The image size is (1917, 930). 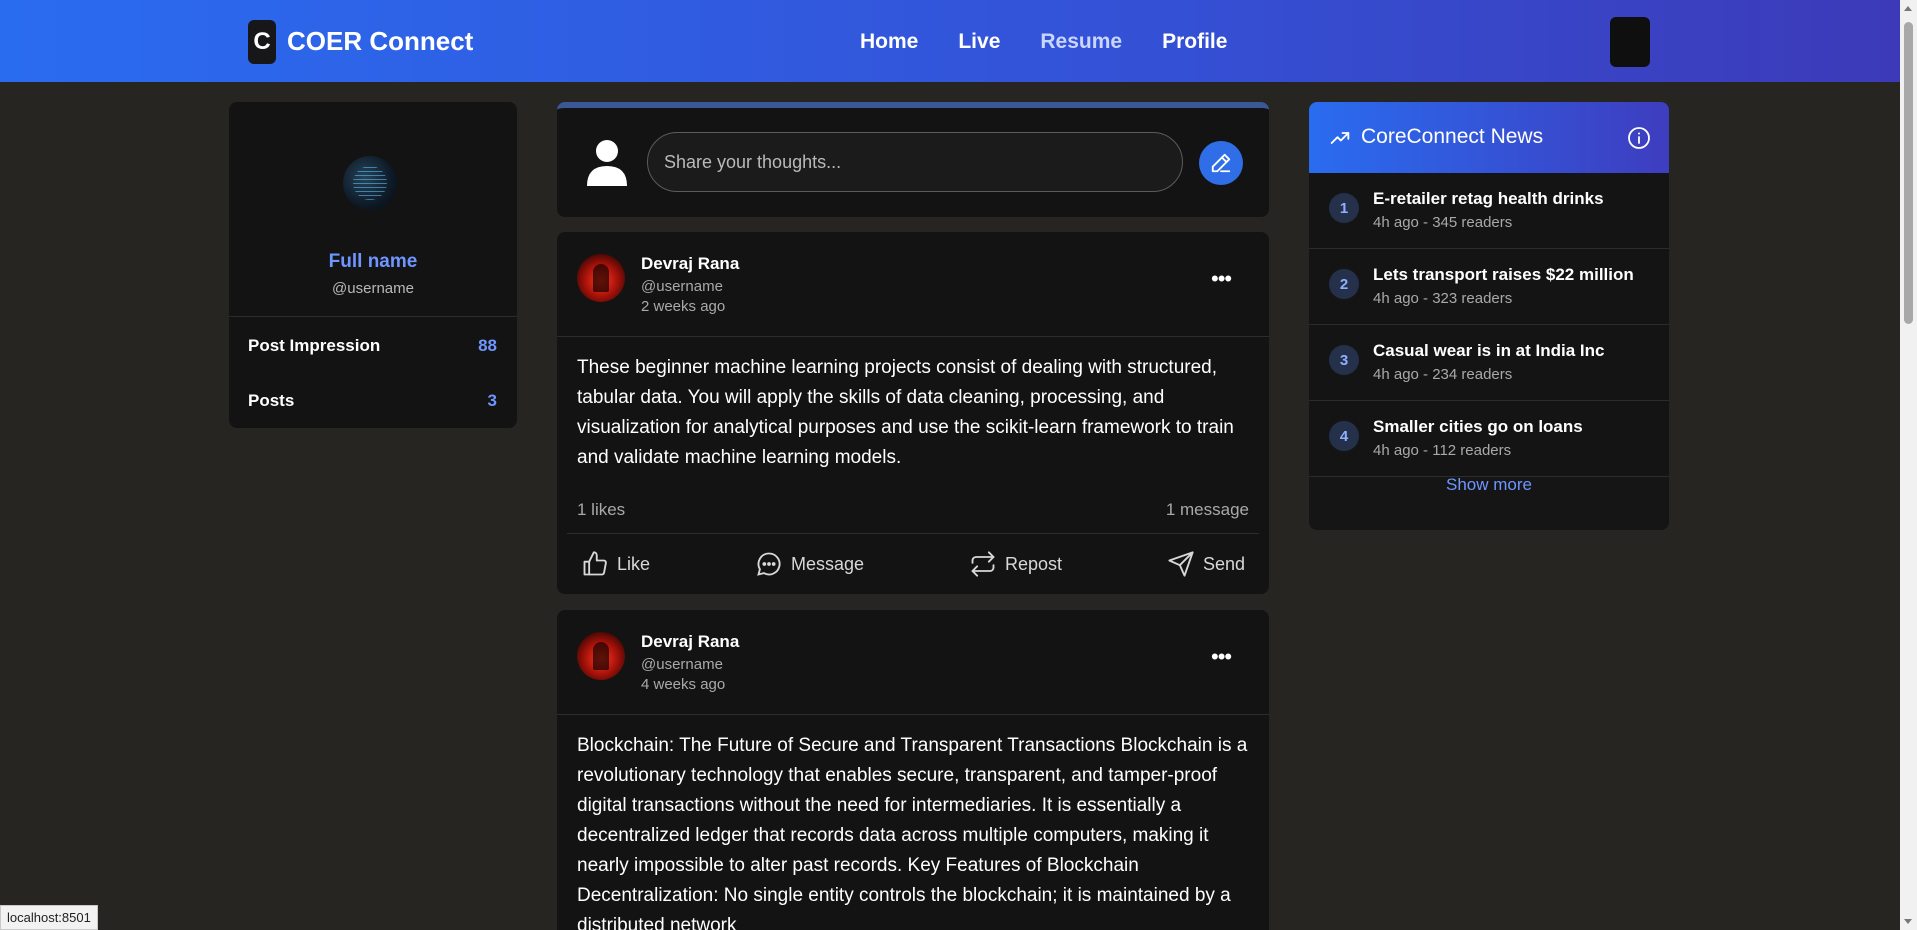 I want to click on likes-count: 1 likes, so click(x=601, y=510).